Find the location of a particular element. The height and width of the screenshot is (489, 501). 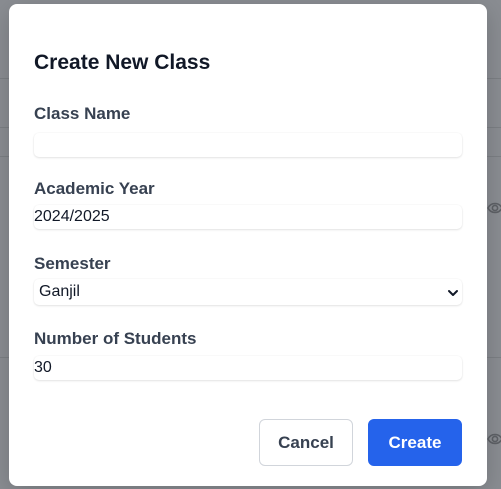

cancel-button: Cancel is located at coordinates (306, 442).